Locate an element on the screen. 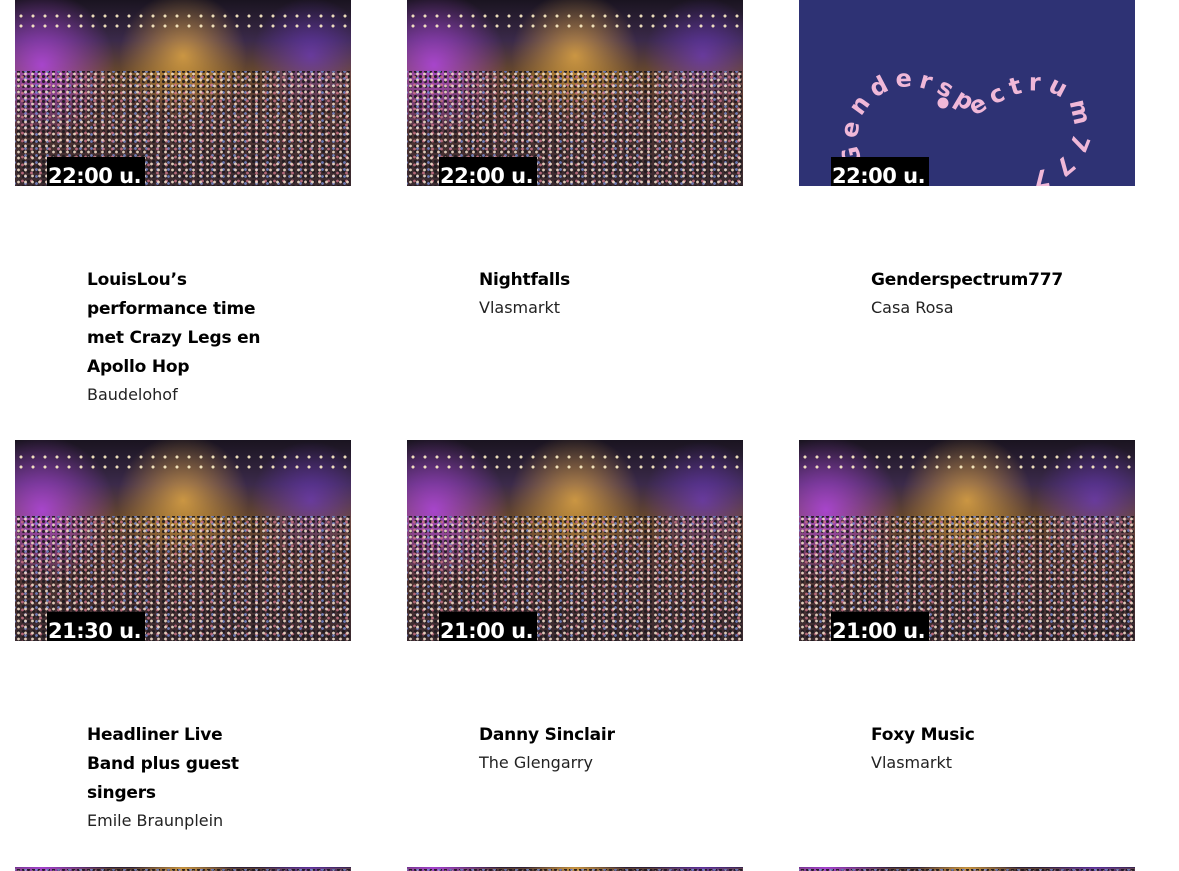 Image resolution: width=1179 pixels, height=871 pixels. event-thumbnail: Genderspectrum777 22:00 u. is located at coordinates (967, 93).